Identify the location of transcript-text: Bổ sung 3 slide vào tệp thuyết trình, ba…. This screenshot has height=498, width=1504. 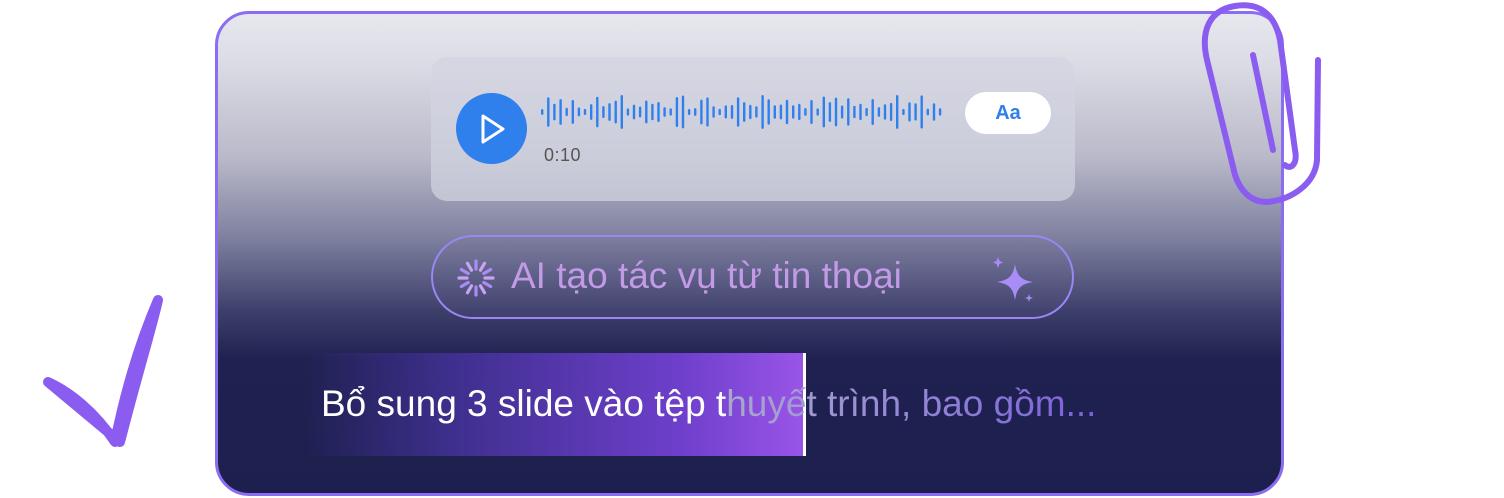
(708, 404).